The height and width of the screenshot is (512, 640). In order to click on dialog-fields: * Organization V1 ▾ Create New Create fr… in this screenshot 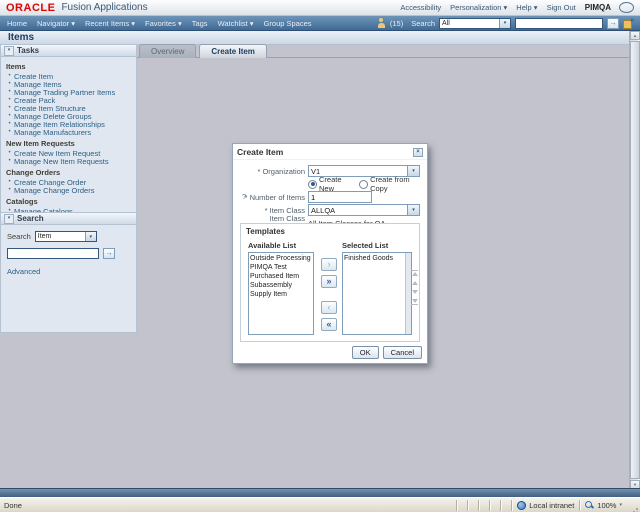, I will do `click(330, 198)`.